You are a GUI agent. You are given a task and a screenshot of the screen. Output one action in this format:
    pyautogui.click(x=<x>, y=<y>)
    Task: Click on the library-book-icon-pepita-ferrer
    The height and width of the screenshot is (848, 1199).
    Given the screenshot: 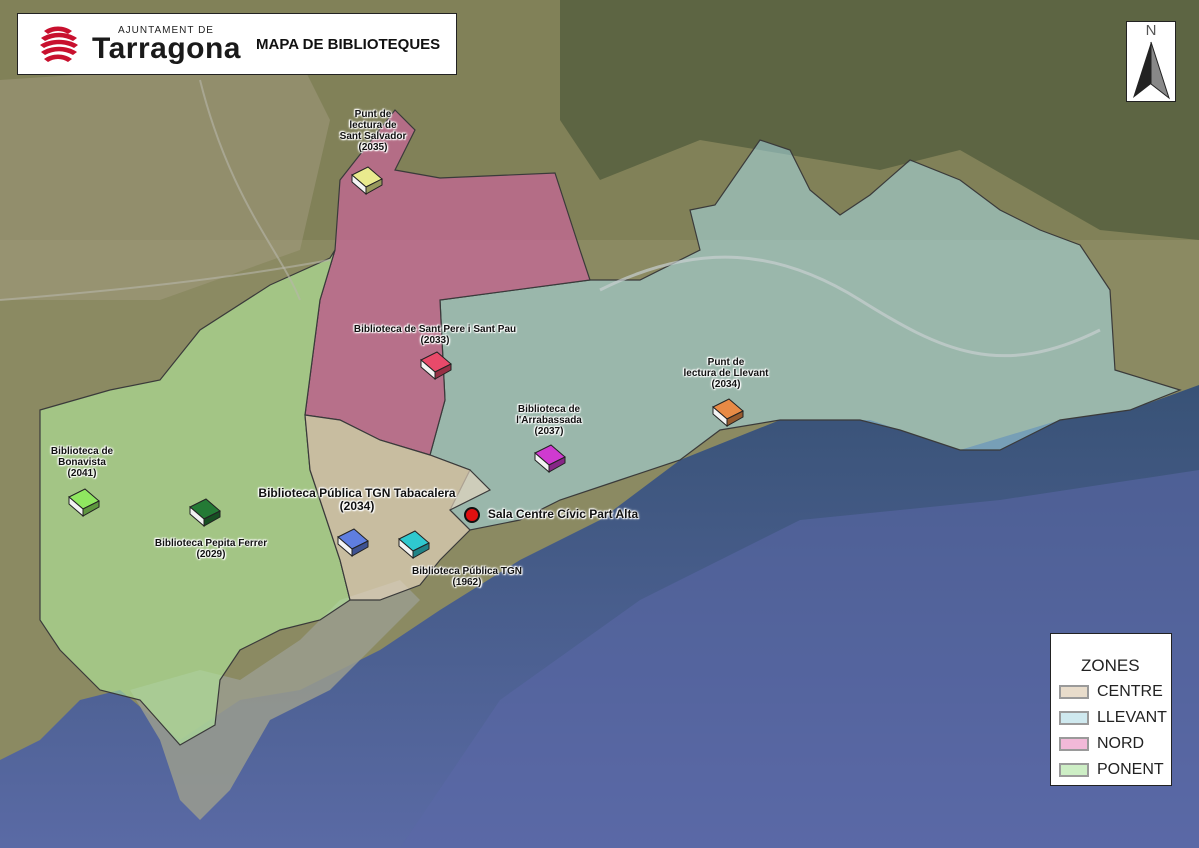 What is the action you would take?
    pyautogui.click(x=205, y=514)
    